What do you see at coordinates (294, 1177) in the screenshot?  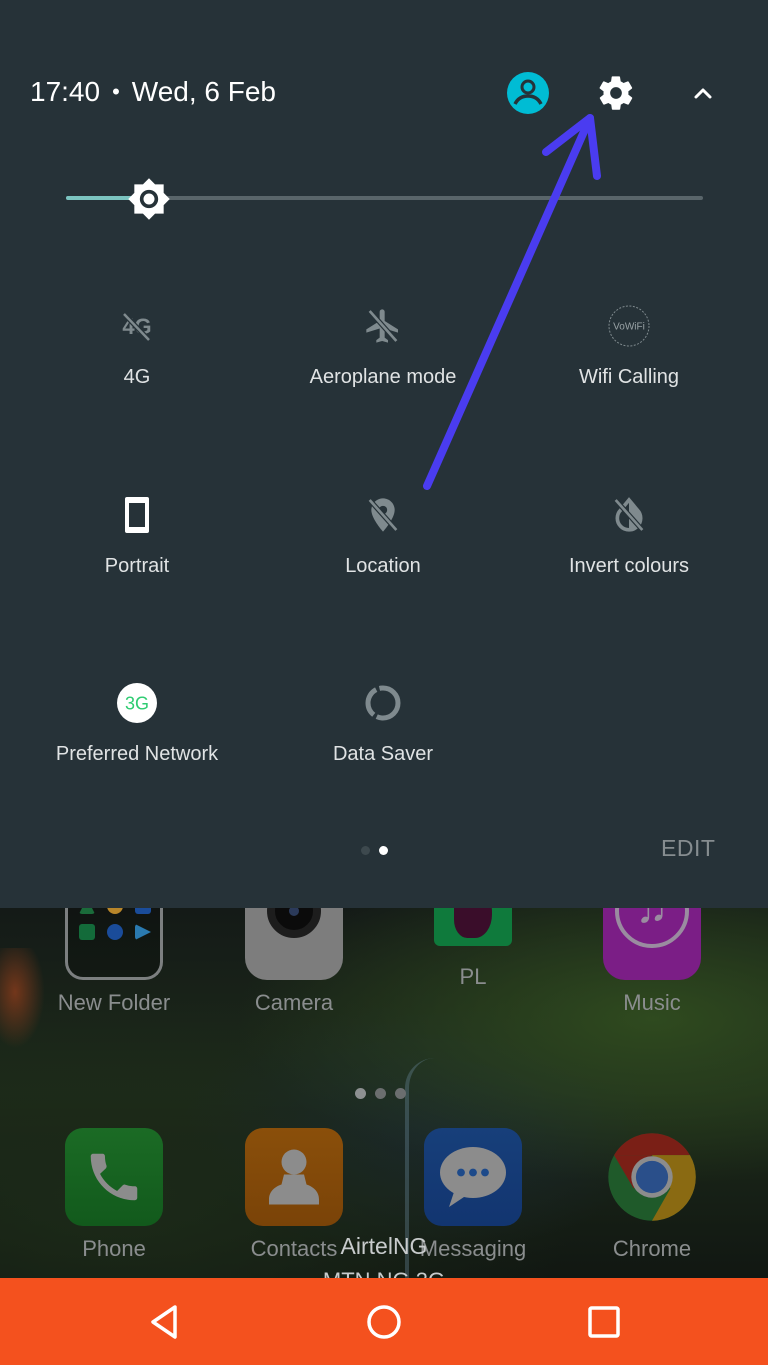 I see `contacts-icon` at bounding box center [294, 1177].